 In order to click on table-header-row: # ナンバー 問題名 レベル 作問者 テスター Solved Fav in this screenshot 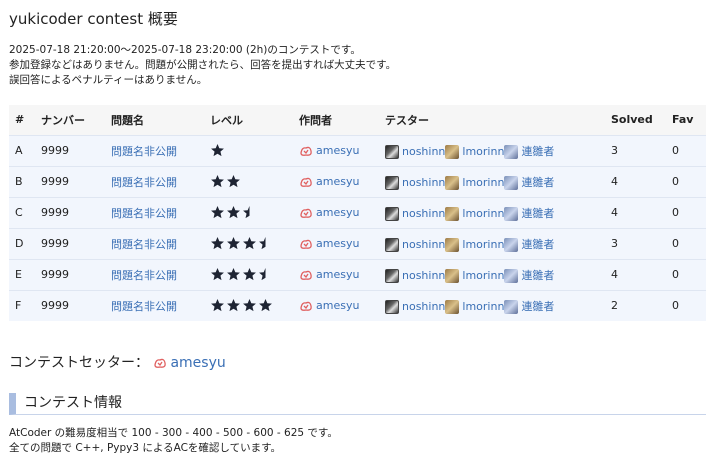, I will do `click(357, 120)`.